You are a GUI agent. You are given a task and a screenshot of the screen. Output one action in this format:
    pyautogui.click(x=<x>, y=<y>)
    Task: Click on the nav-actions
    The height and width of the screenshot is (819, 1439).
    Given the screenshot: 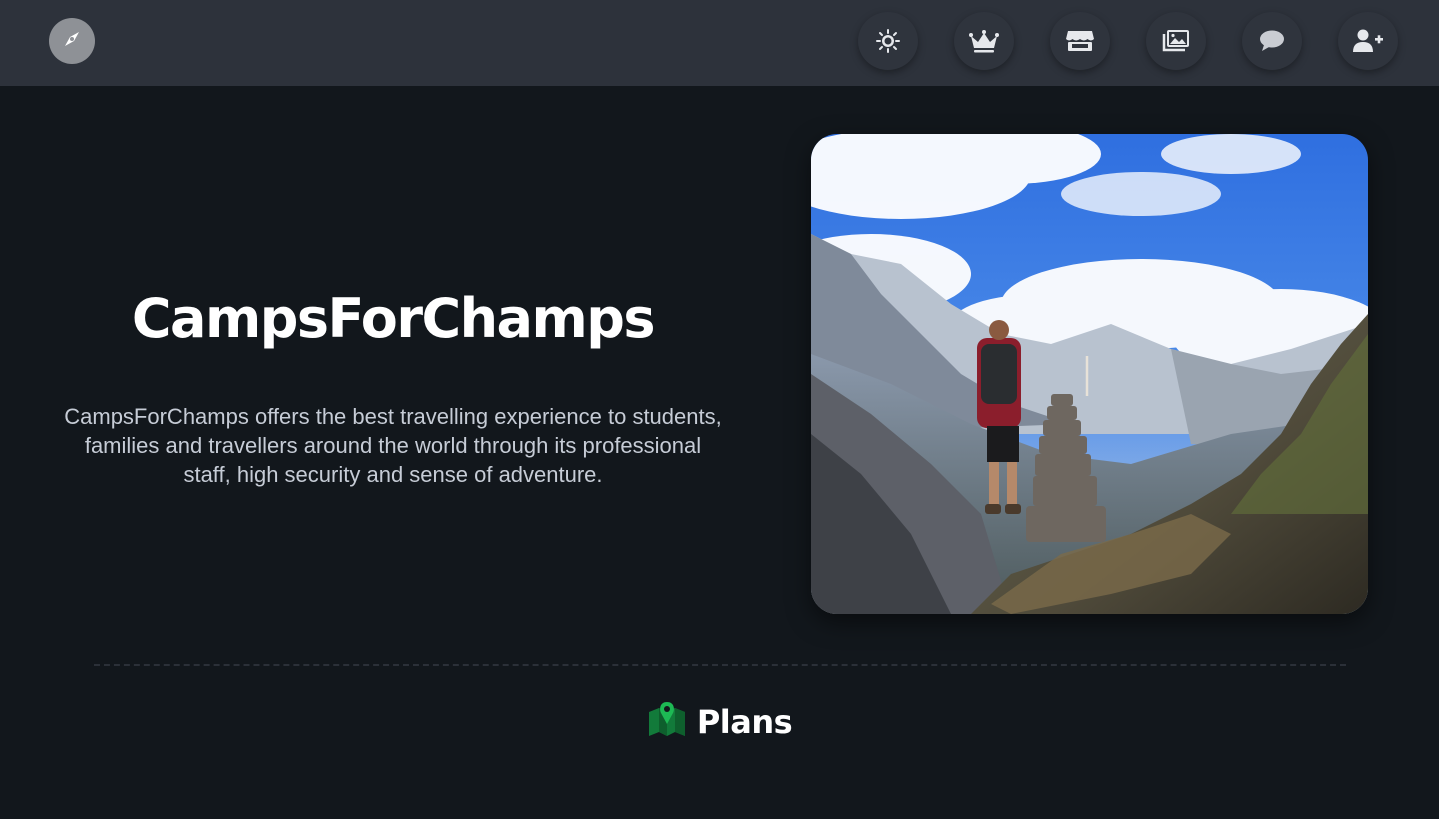 What is the action you would take?
    pyautogui.click(x=719, y=42)
    